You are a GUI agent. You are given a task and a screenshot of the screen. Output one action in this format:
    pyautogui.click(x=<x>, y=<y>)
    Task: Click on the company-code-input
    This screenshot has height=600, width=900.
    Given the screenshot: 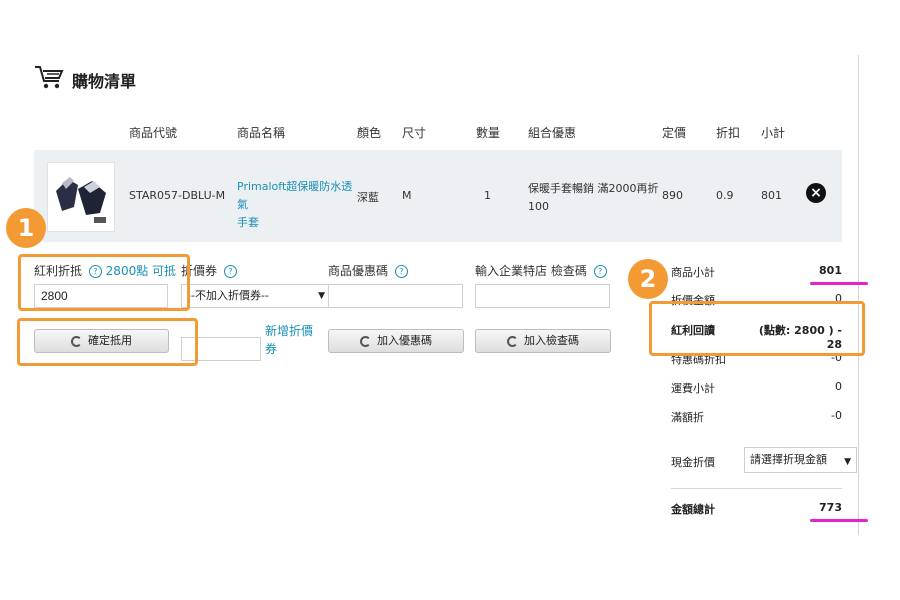 What is the action you would take?
    pyautogui.click(x=542, y=296)
    